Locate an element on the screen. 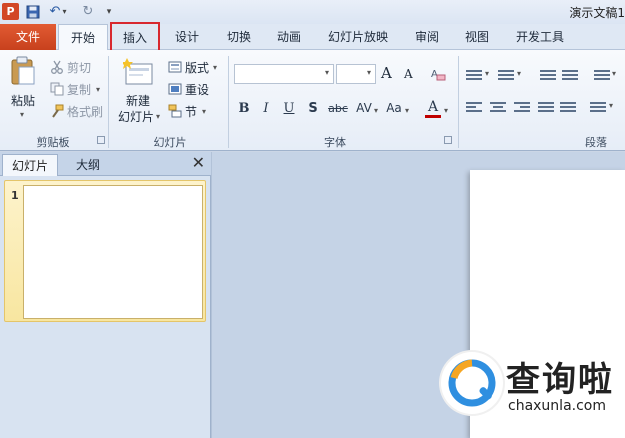  paste-dropdown-icon: ▾ is located at coordinates (22, 114).